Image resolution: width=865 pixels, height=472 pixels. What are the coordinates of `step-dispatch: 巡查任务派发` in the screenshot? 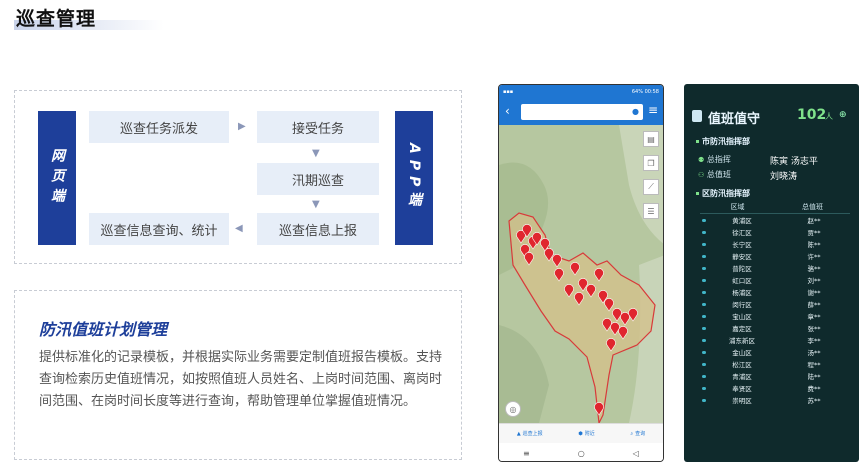 It's located at (159, 127).